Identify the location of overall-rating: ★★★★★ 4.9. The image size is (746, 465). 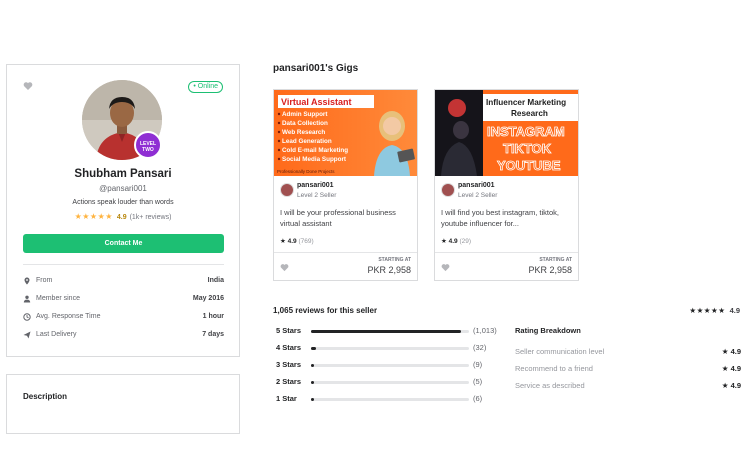
(714, 310).